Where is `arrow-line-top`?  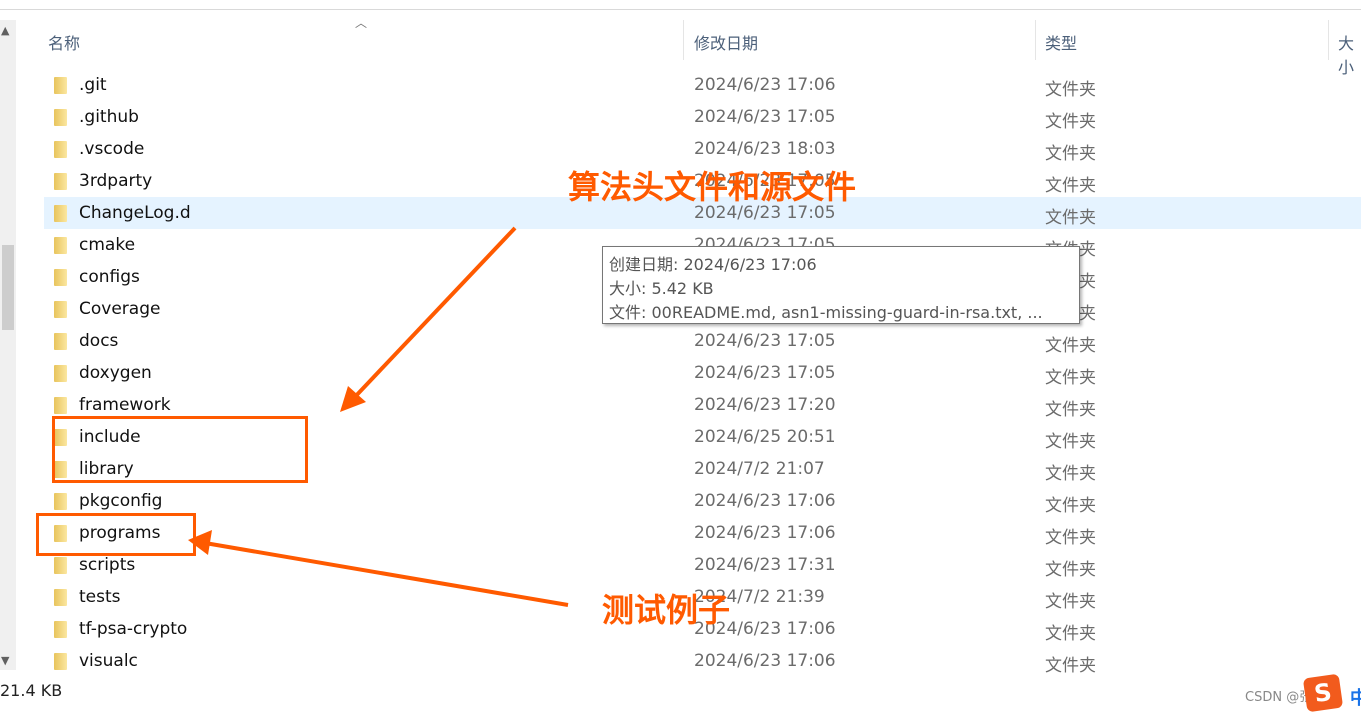 arrow-line-top is located at coordinates (433, 314).